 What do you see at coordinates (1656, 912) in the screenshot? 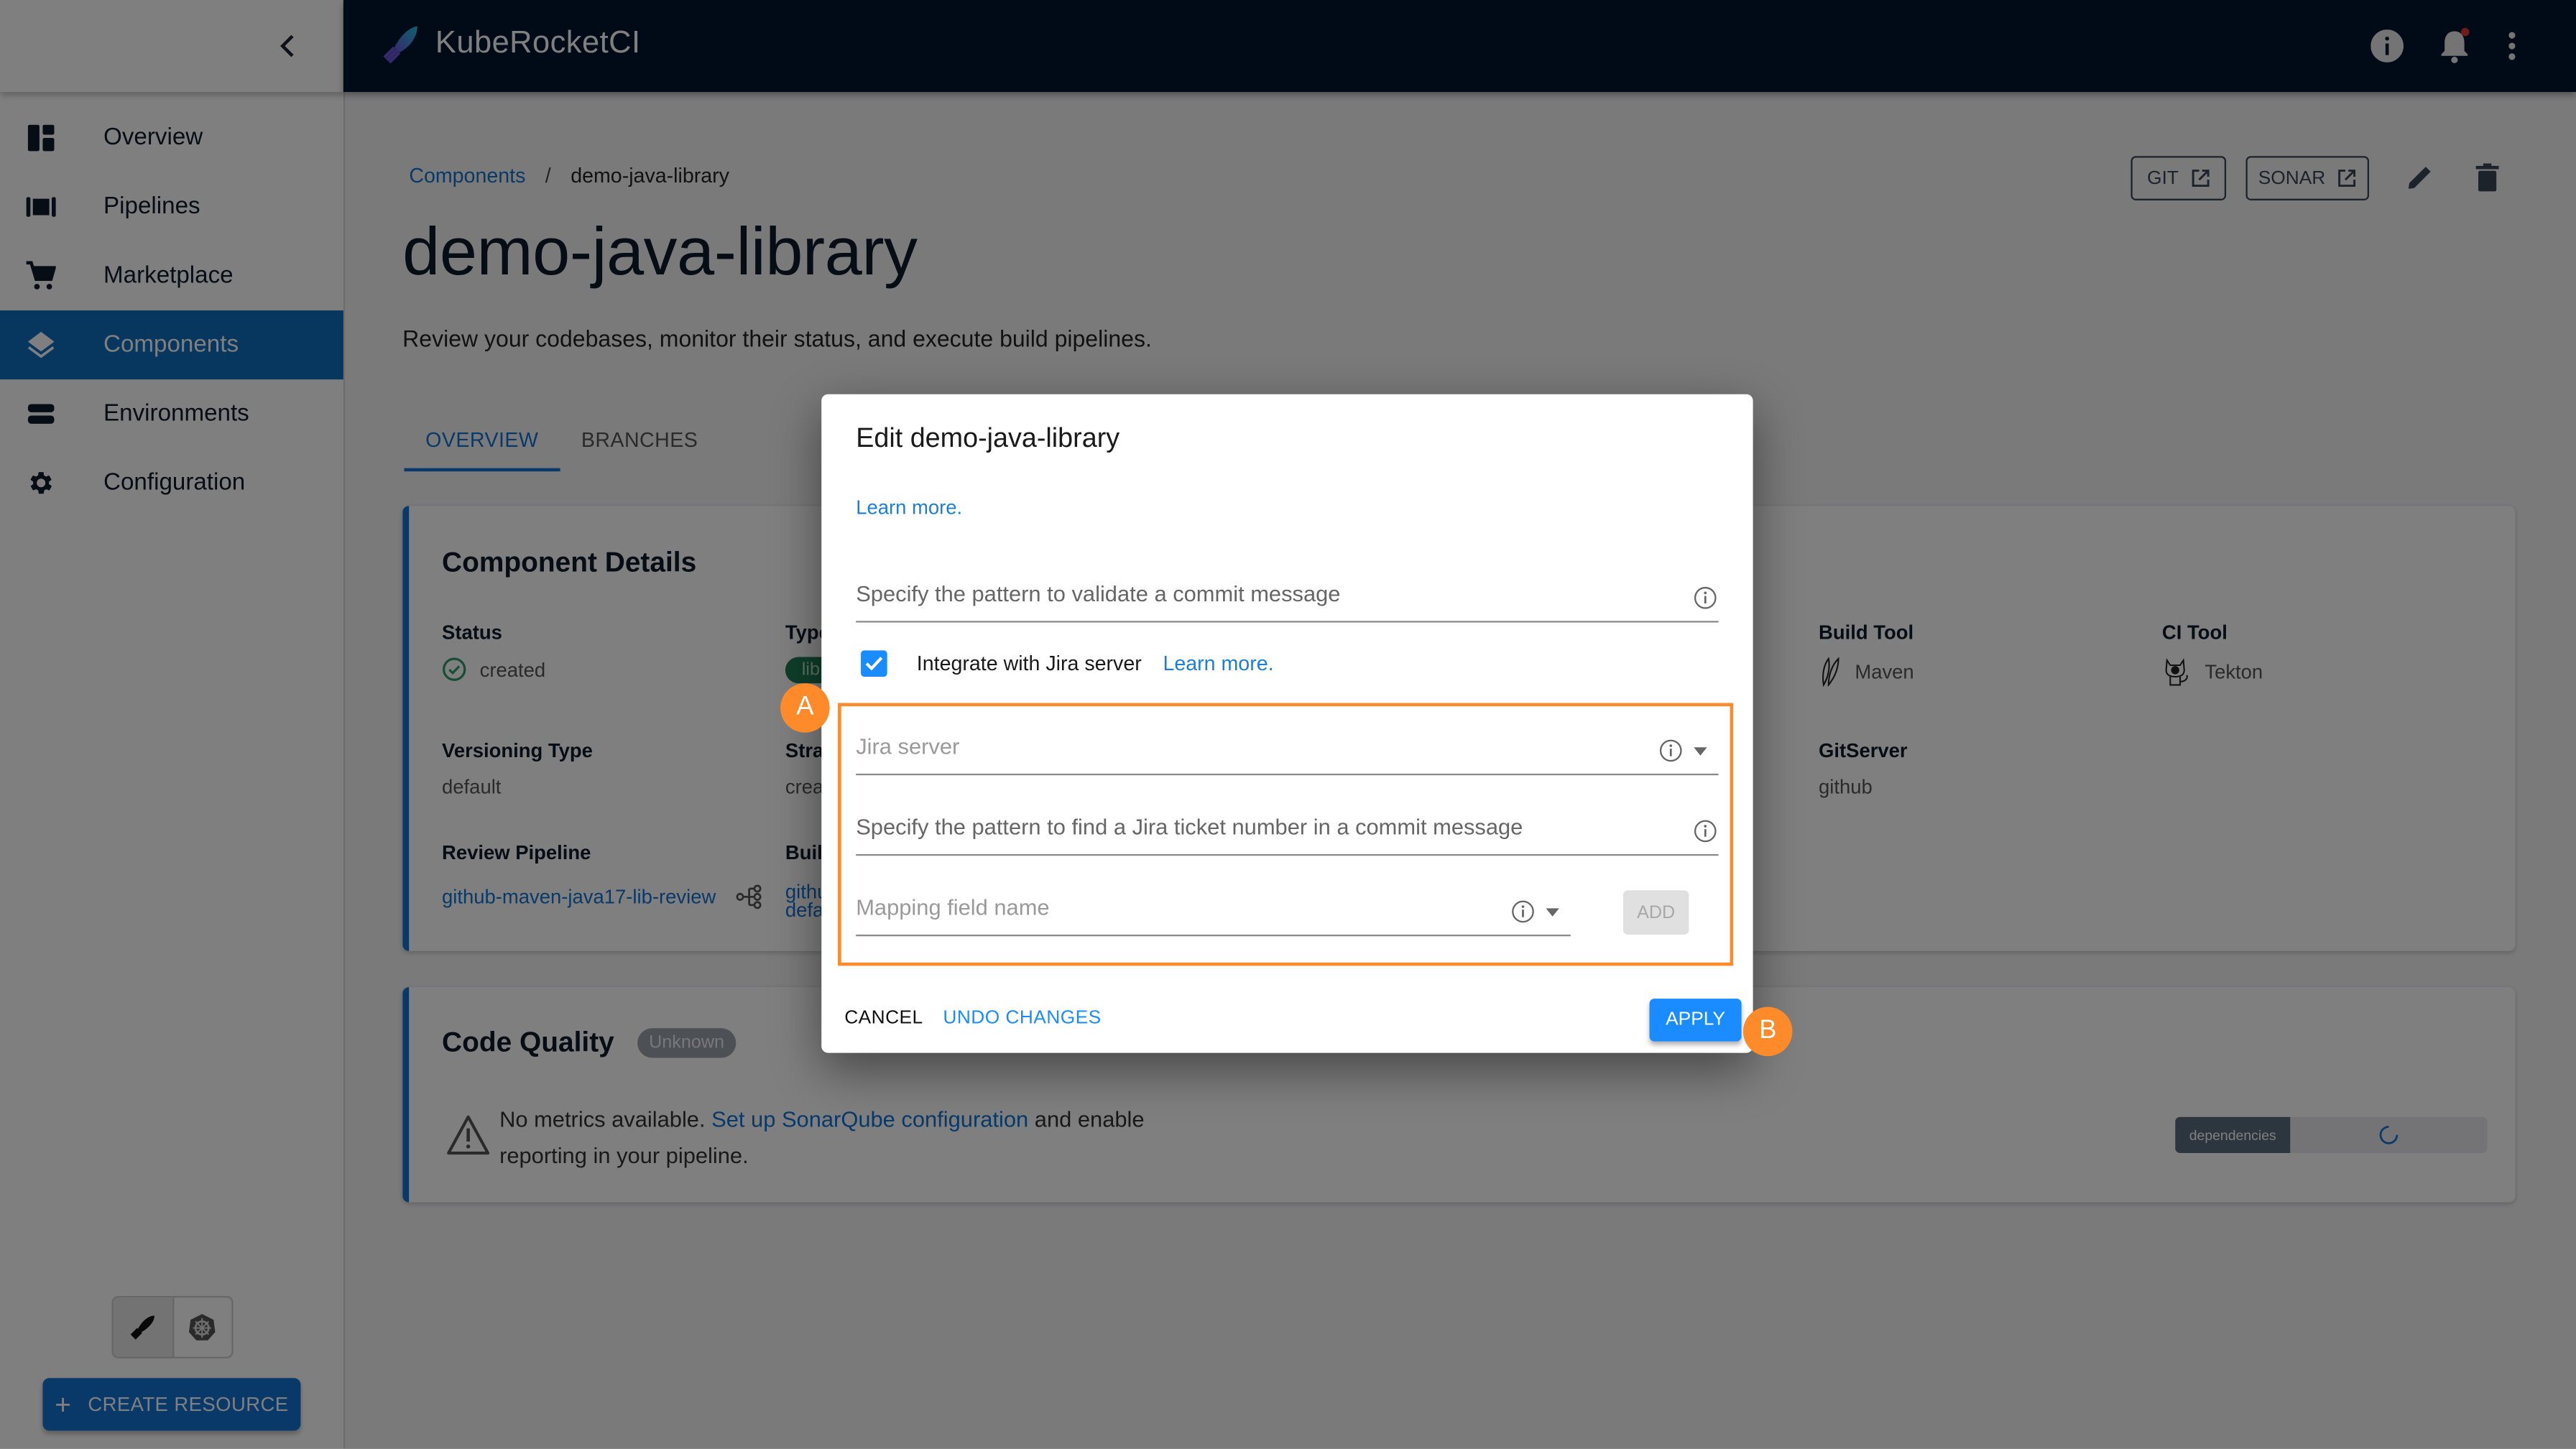
I see `add-mapping-button: ADD` at bounding box center [1656, 912].